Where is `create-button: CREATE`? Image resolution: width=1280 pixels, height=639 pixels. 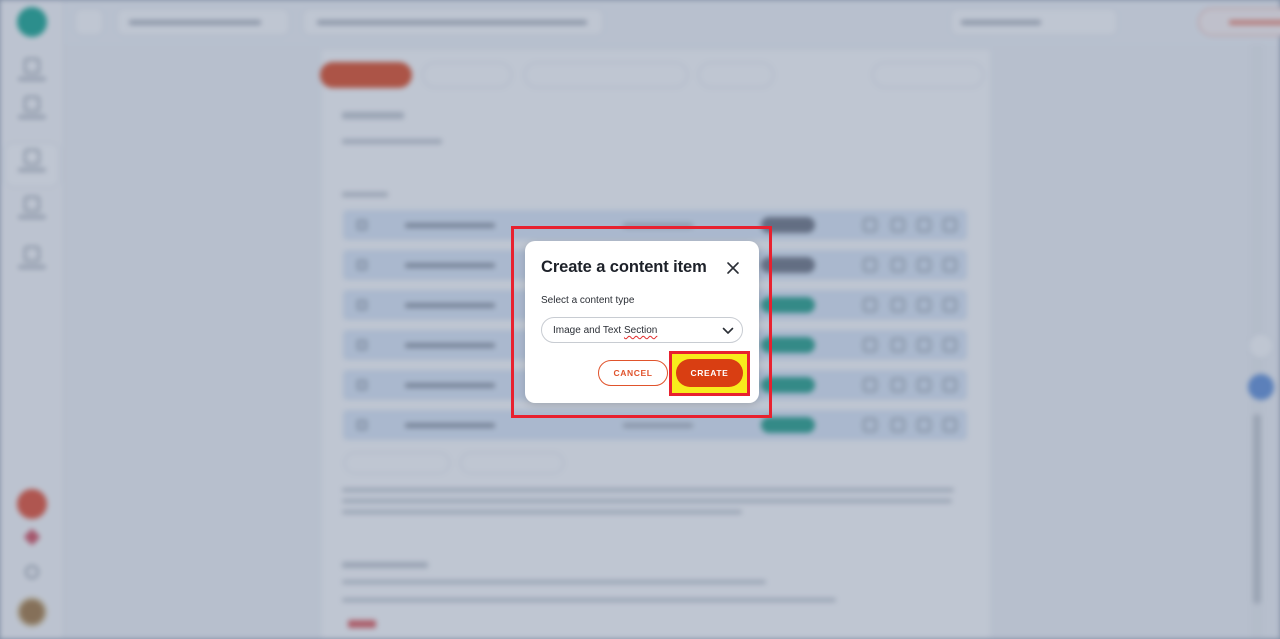
create-button: CREATE is located at coordinates (709, 373).